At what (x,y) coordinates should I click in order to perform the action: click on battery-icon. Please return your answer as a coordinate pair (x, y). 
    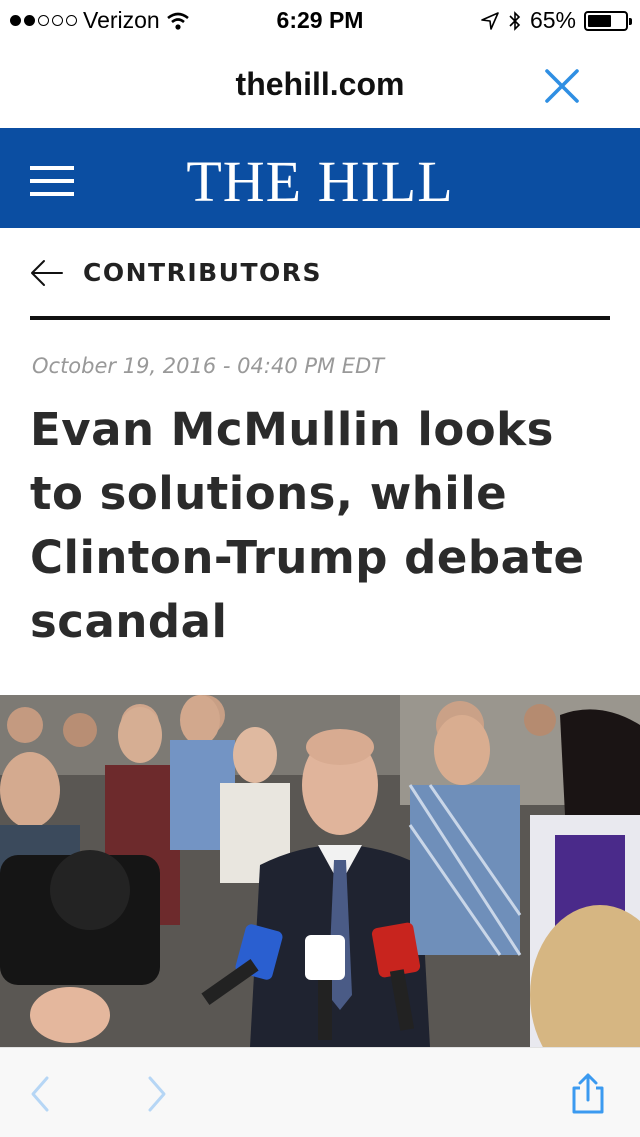
    Looking at the image, I should click on (608, 20).